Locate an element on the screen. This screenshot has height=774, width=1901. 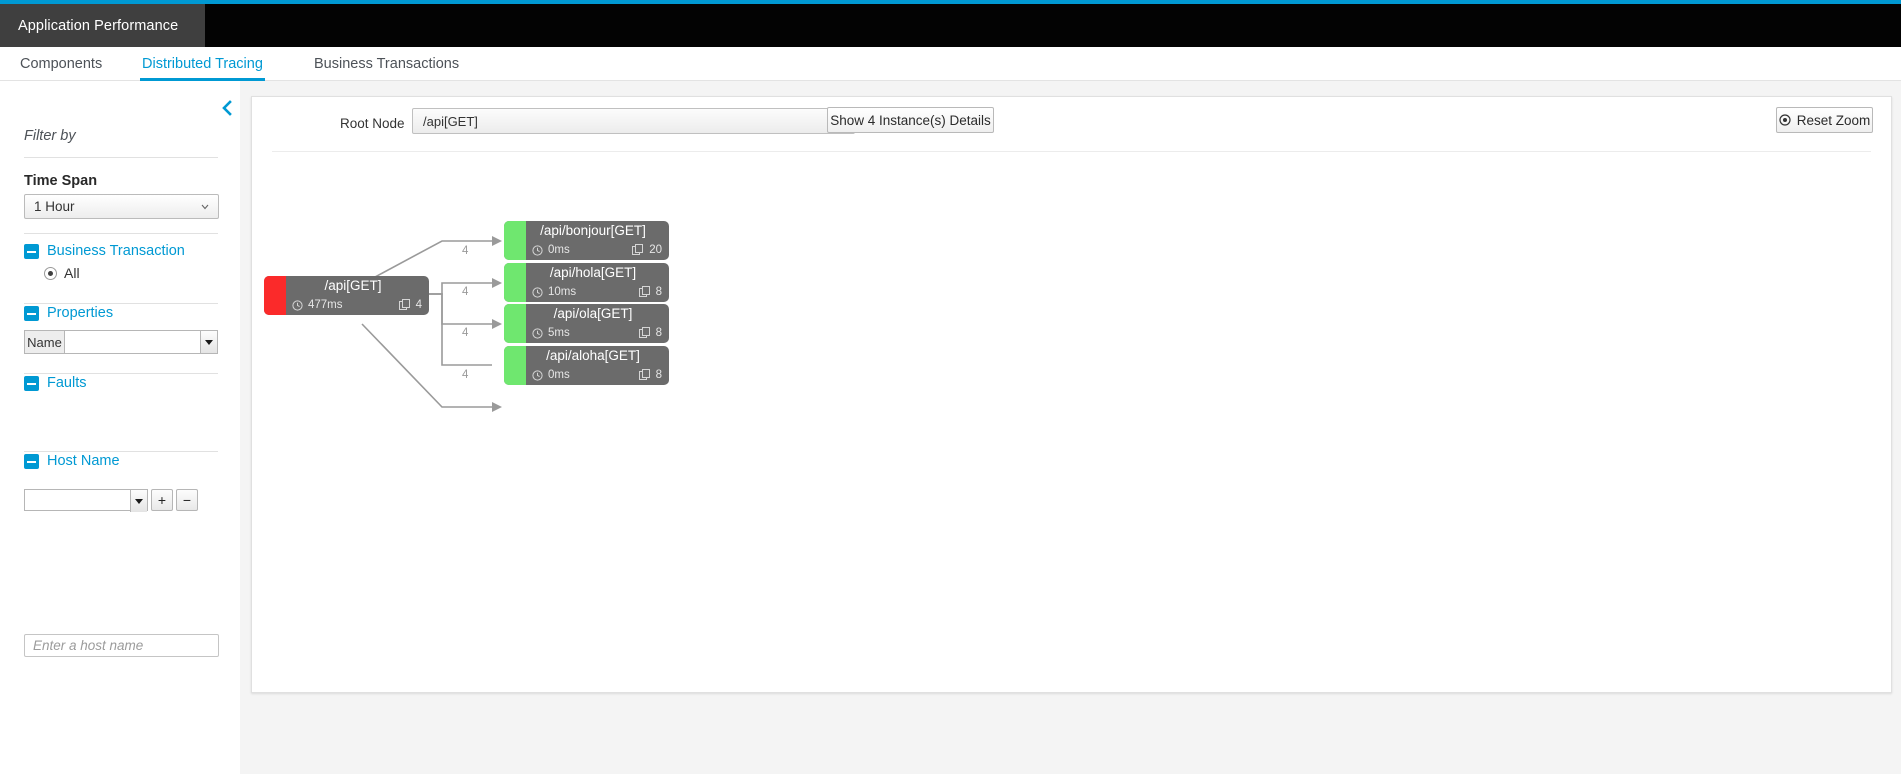
trace-node-child-2: /api/ola[GET] 5ms 8 is located at coordinates (586, 323).